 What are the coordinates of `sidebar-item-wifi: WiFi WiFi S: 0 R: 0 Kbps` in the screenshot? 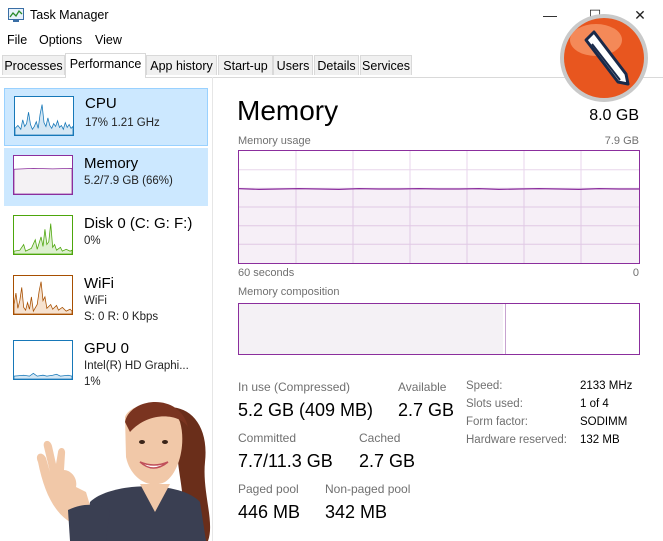 It's located at (106, 297).